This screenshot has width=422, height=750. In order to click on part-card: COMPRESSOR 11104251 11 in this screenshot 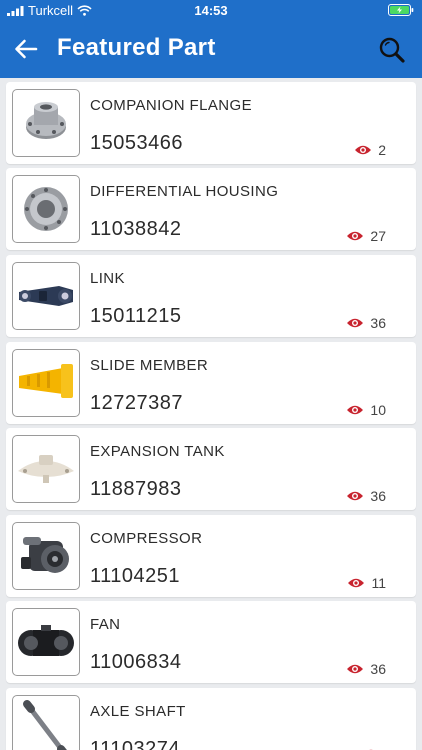, I will do `click(211, 556)`.